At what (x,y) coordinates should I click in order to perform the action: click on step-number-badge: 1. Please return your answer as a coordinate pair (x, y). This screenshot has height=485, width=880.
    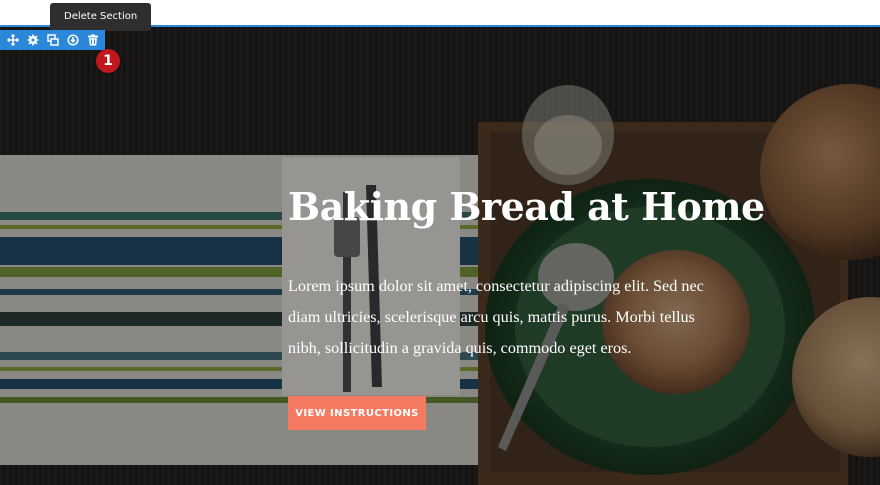
    Looking at the image, I should click on (108, 61).